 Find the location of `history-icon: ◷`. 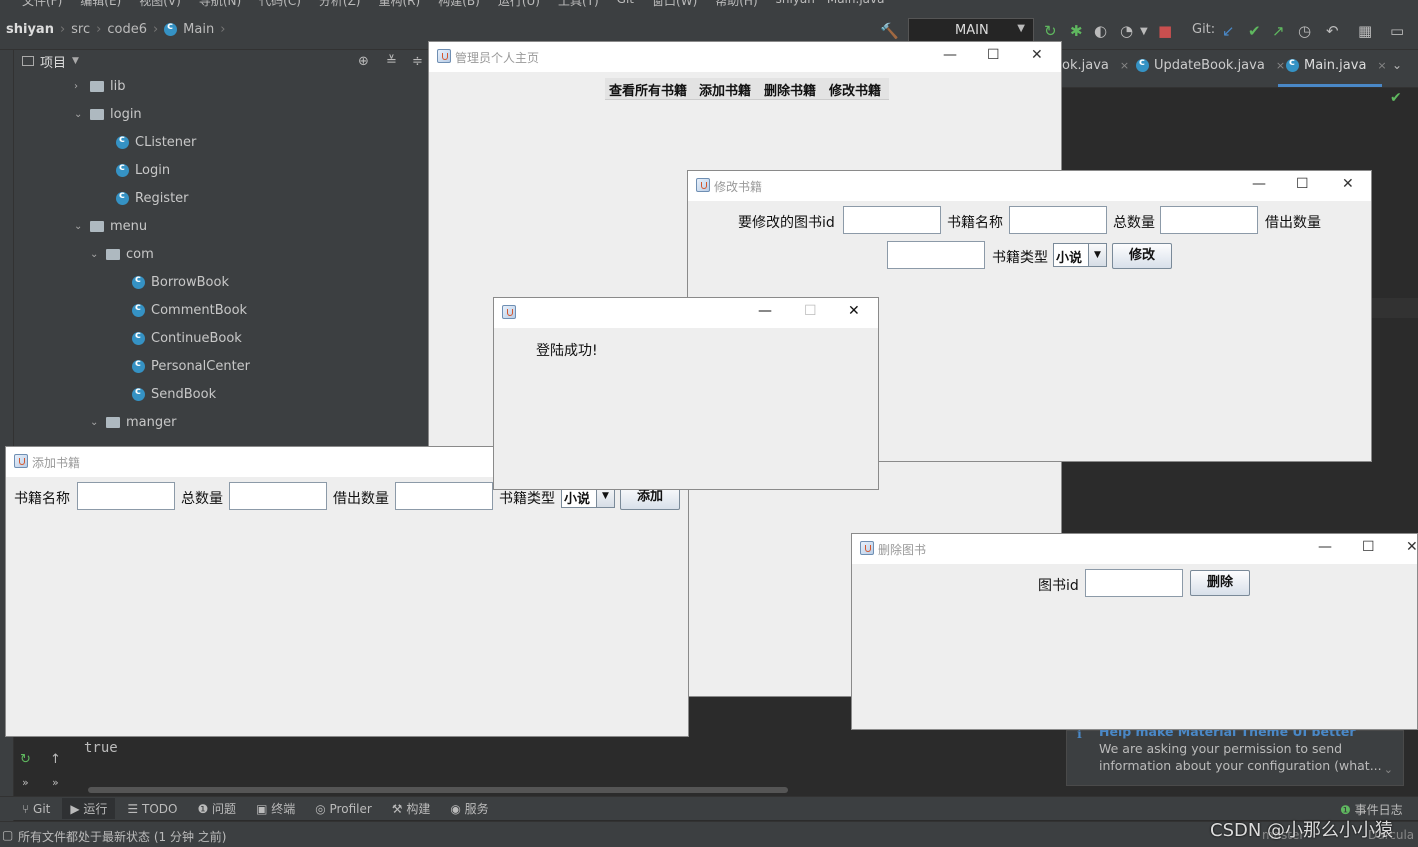

history-icon: ◷ is located at coordinates (1304, 31).